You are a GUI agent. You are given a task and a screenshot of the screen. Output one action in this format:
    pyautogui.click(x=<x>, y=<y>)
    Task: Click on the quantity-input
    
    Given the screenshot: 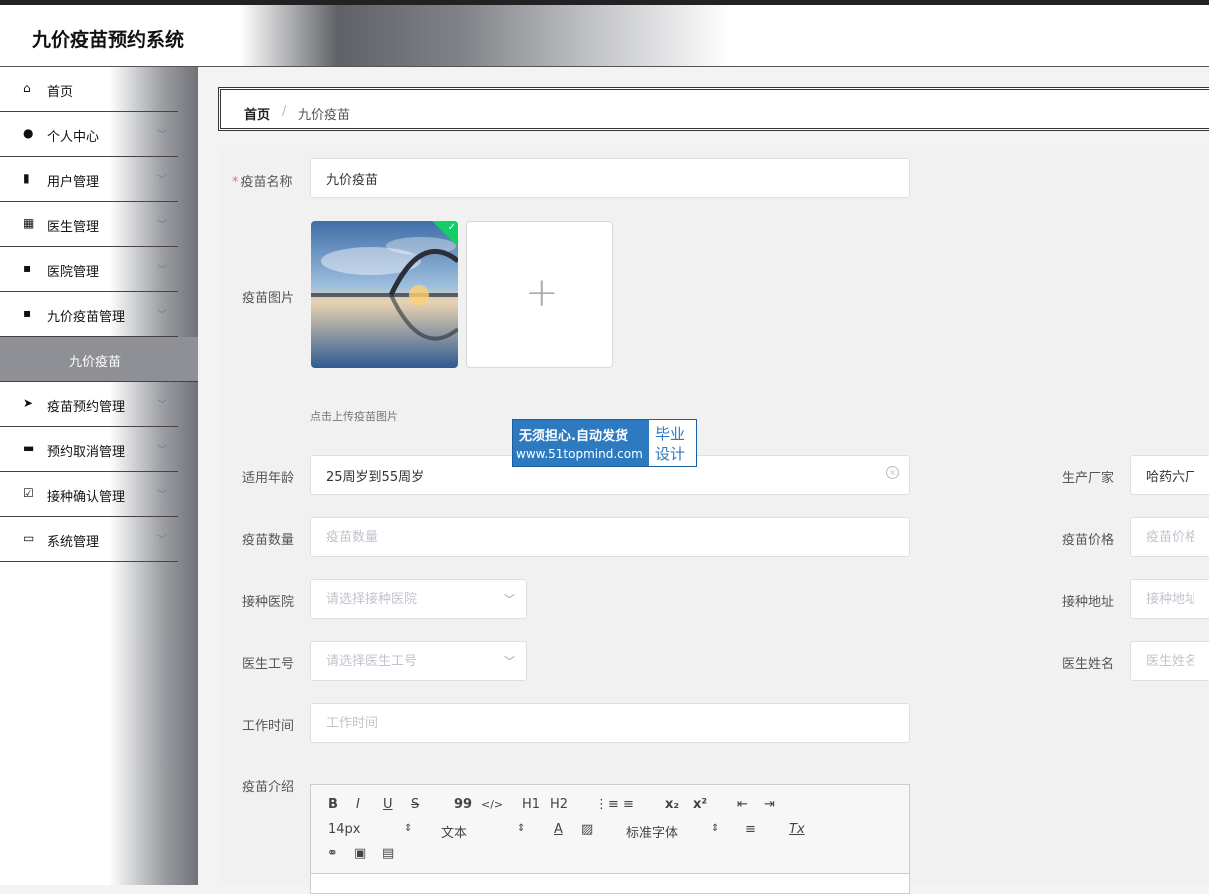 What is the action you would take?
    pyautogui.click(x=610, y=537)
    